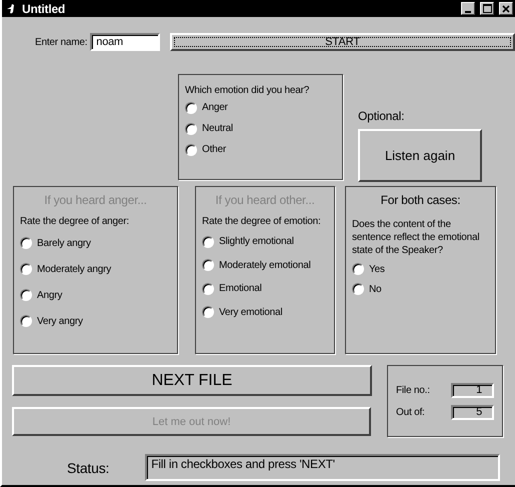  I want to click on close-icon, so click(506, 8).